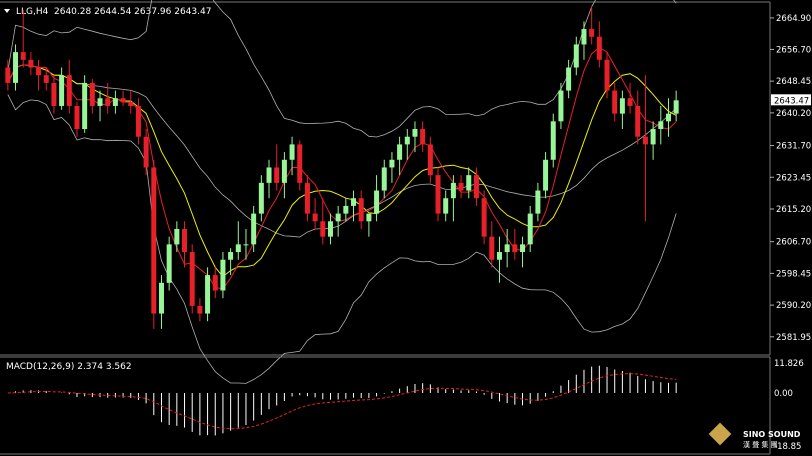  I want to click on price-tick-label: 2598.45, so click(793, 274).